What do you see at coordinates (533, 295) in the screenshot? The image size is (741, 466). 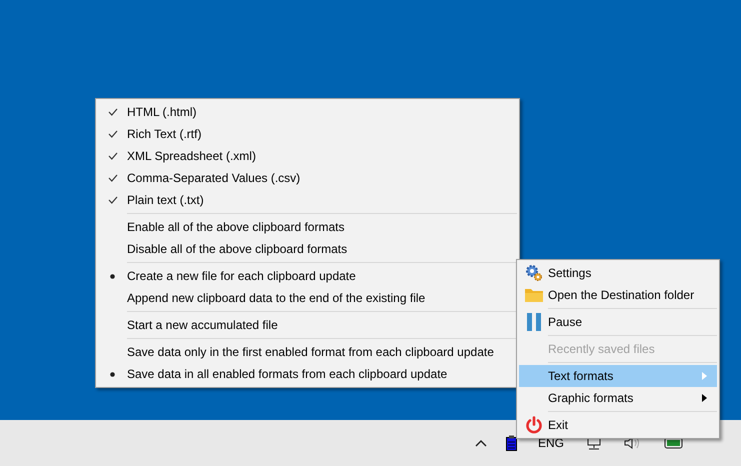 I see `folder-icon` at bounding box center [533, 295].